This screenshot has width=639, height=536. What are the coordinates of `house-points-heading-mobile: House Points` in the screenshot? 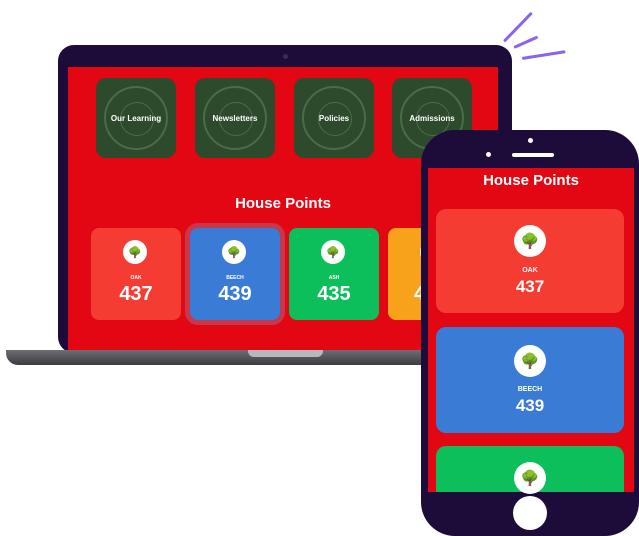 It's located at (531, 180).